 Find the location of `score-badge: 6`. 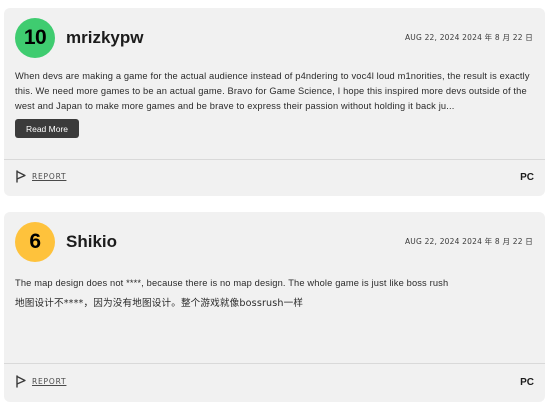

score-badge: 6 is located at coordinates (35, 242).